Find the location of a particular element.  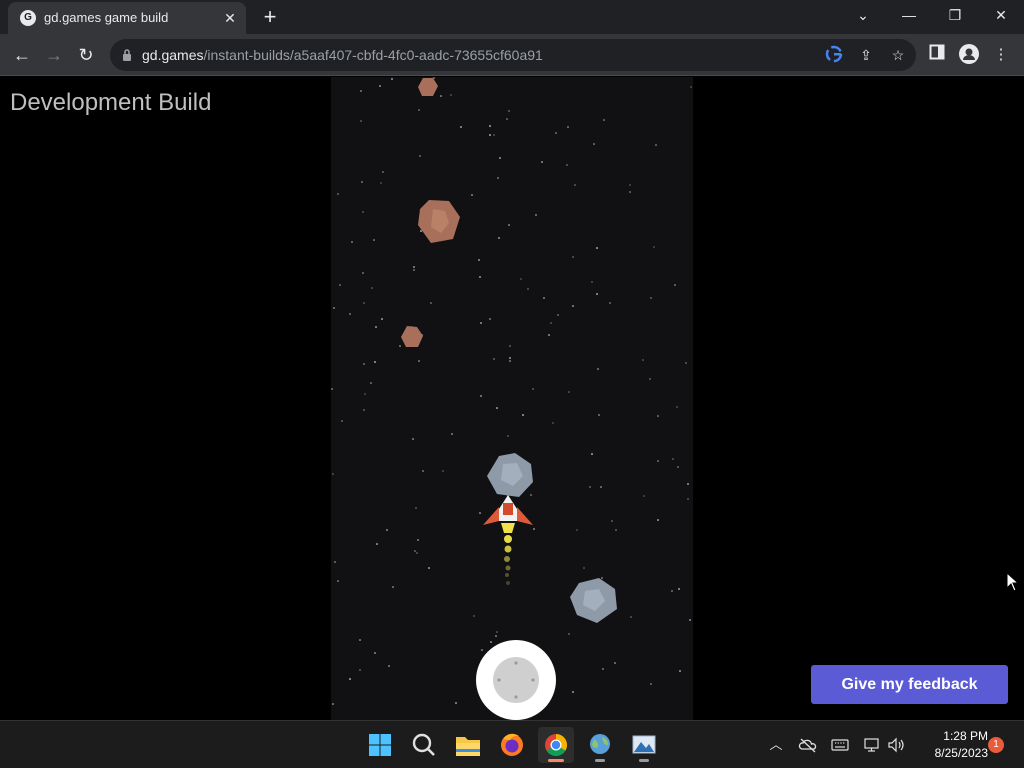

back-button: ← is located at coordinates (22, 55).